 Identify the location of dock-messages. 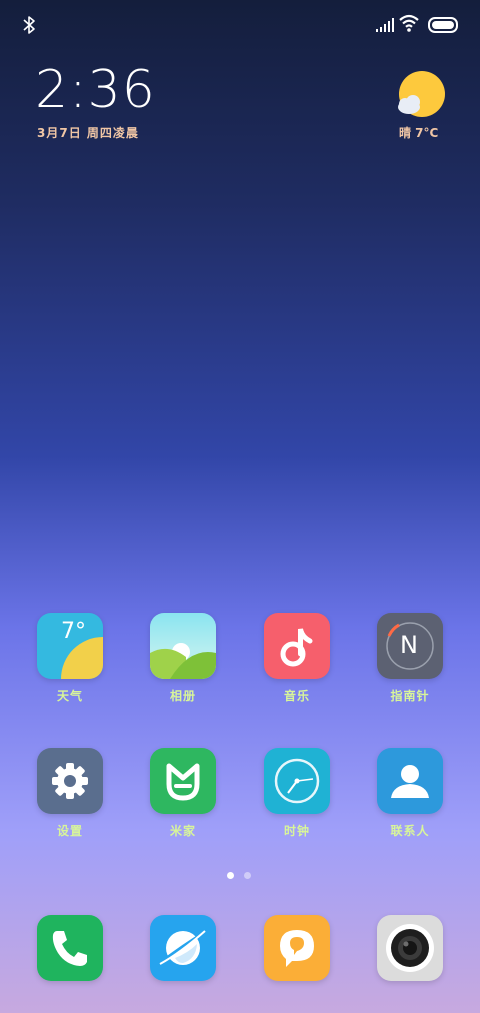
(297, 948).